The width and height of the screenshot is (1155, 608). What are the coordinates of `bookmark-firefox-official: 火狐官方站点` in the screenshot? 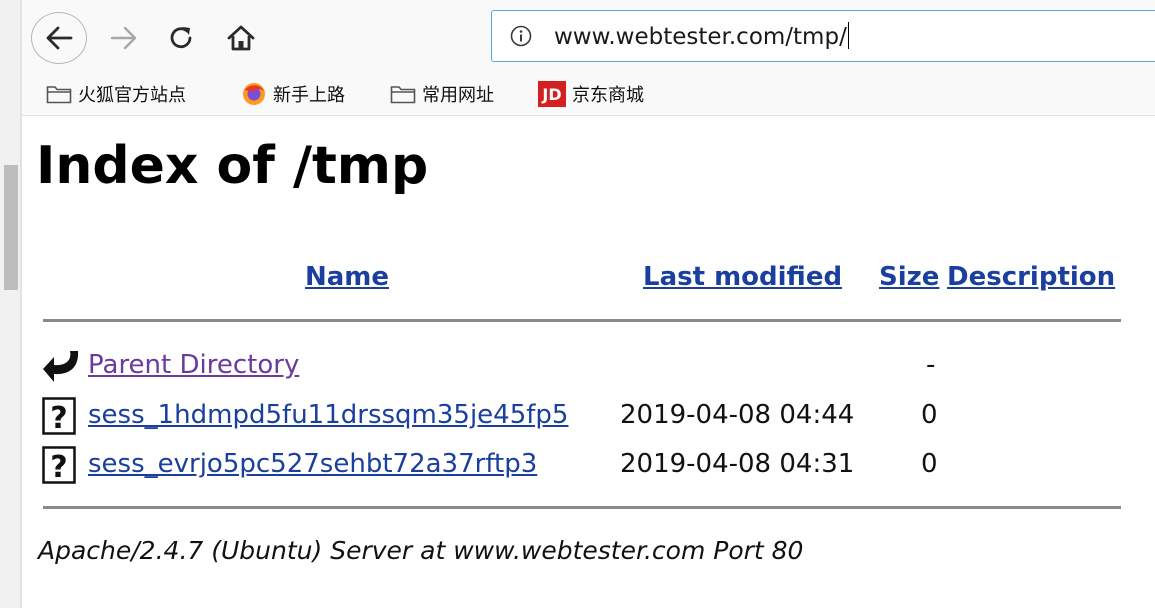 It's located at (116, 94).